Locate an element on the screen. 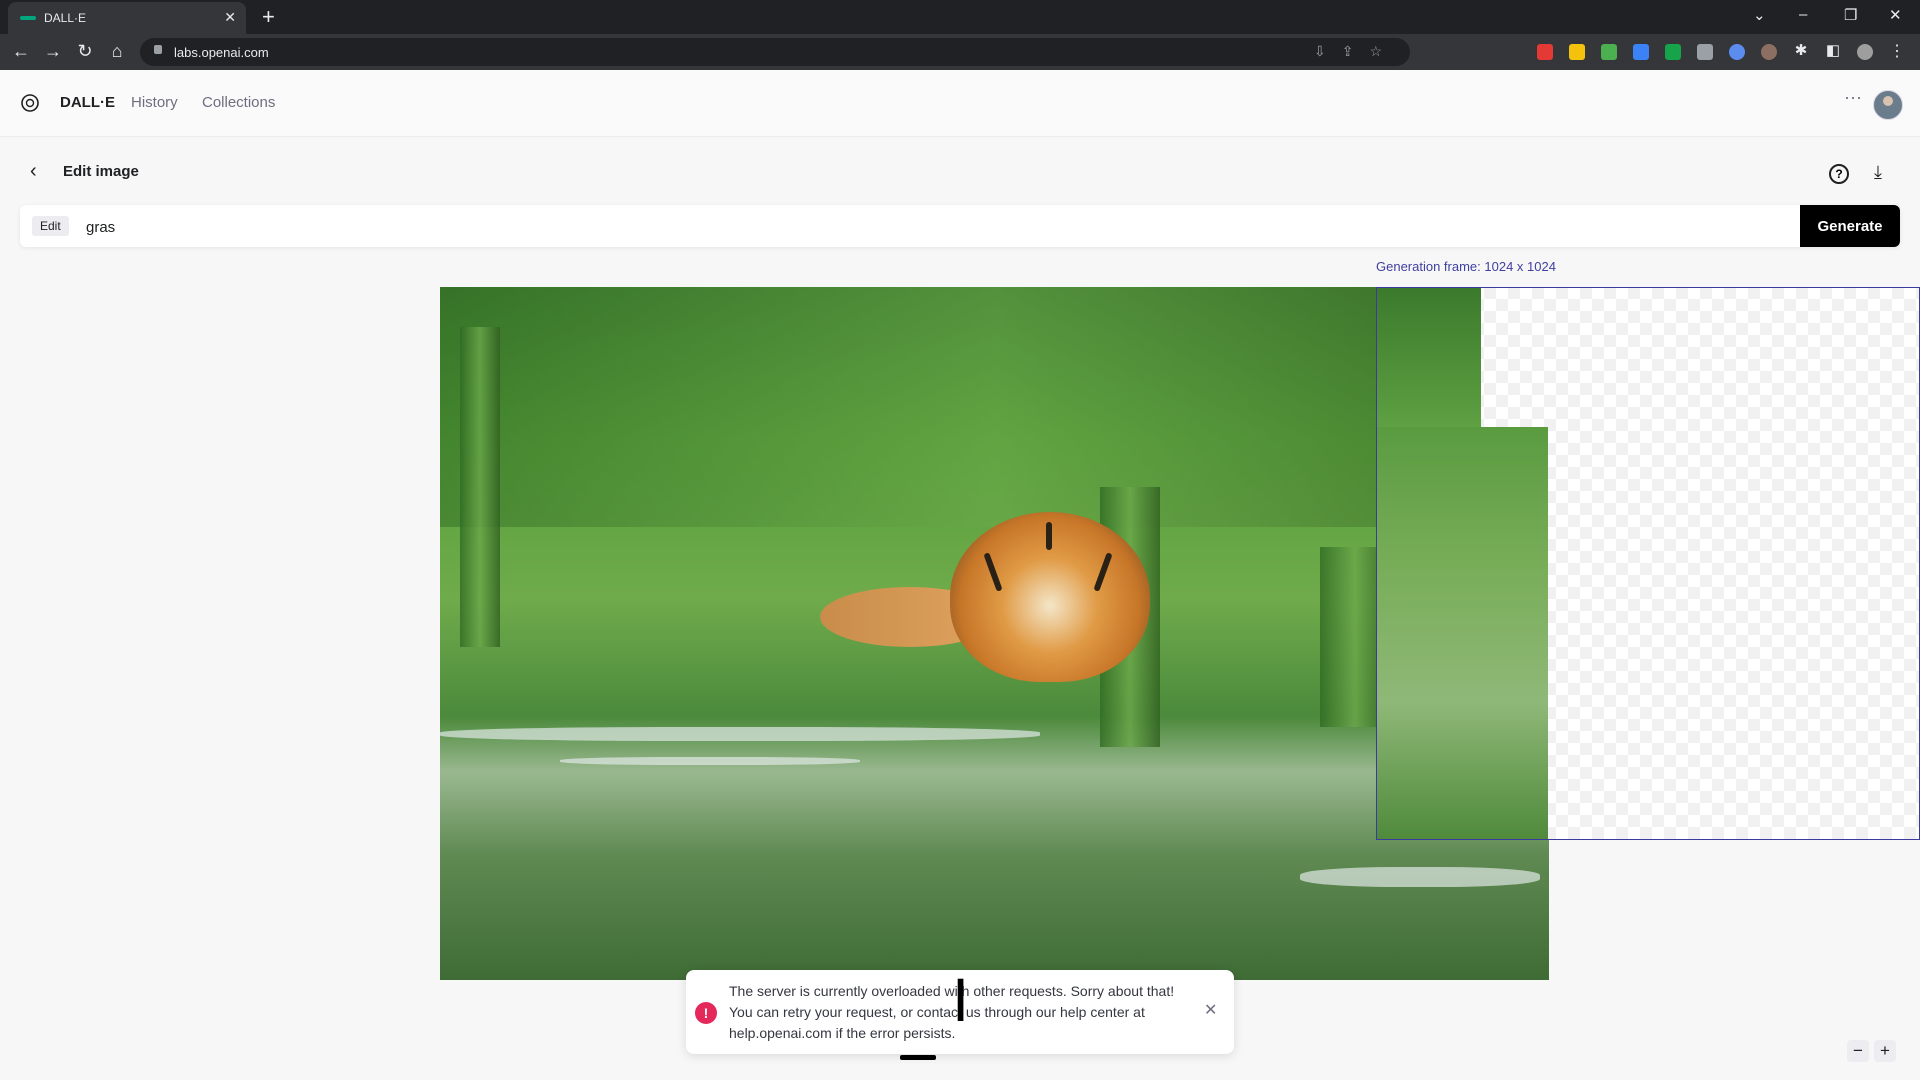 The width and height of the screenshot is (1920, 1080). prompt-input is located at coordinates (936, 227).